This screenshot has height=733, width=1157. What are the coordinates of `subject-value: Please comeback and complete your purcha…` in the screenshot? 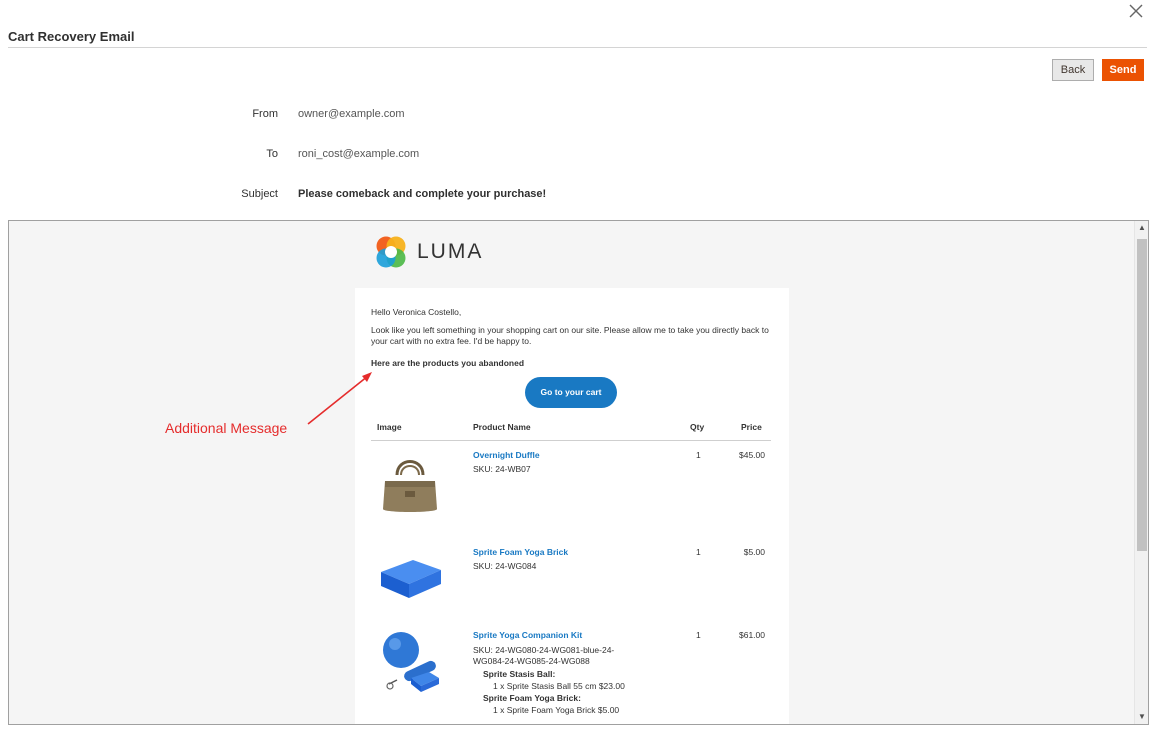 It's located at (422, 194).